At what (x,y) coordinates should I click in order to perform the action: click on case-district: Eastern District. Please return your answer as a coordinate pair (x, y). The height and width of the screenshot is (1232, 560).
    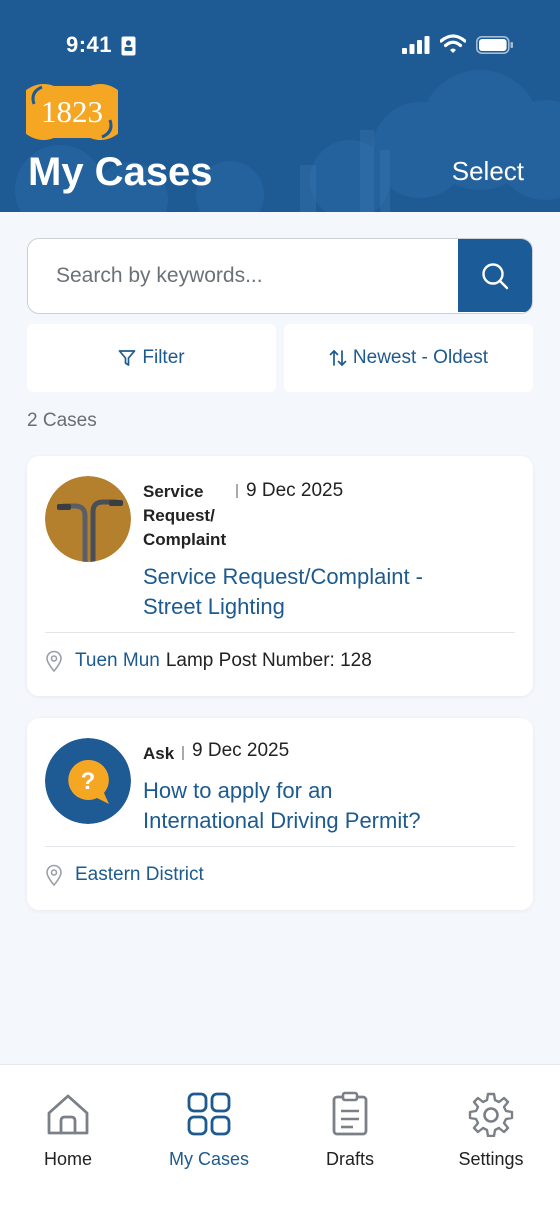
    Looking at the image, I should click on (139, 874).